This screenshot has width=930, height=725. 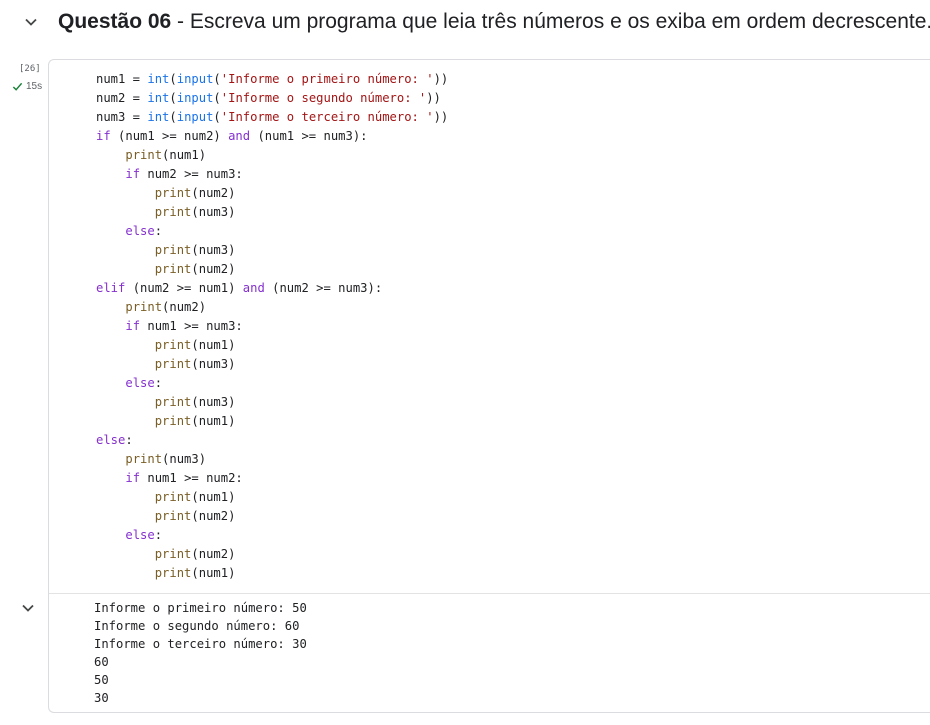 I want to click on output-line: Informe o primeiro número: 50, so click(x=200, y=608).